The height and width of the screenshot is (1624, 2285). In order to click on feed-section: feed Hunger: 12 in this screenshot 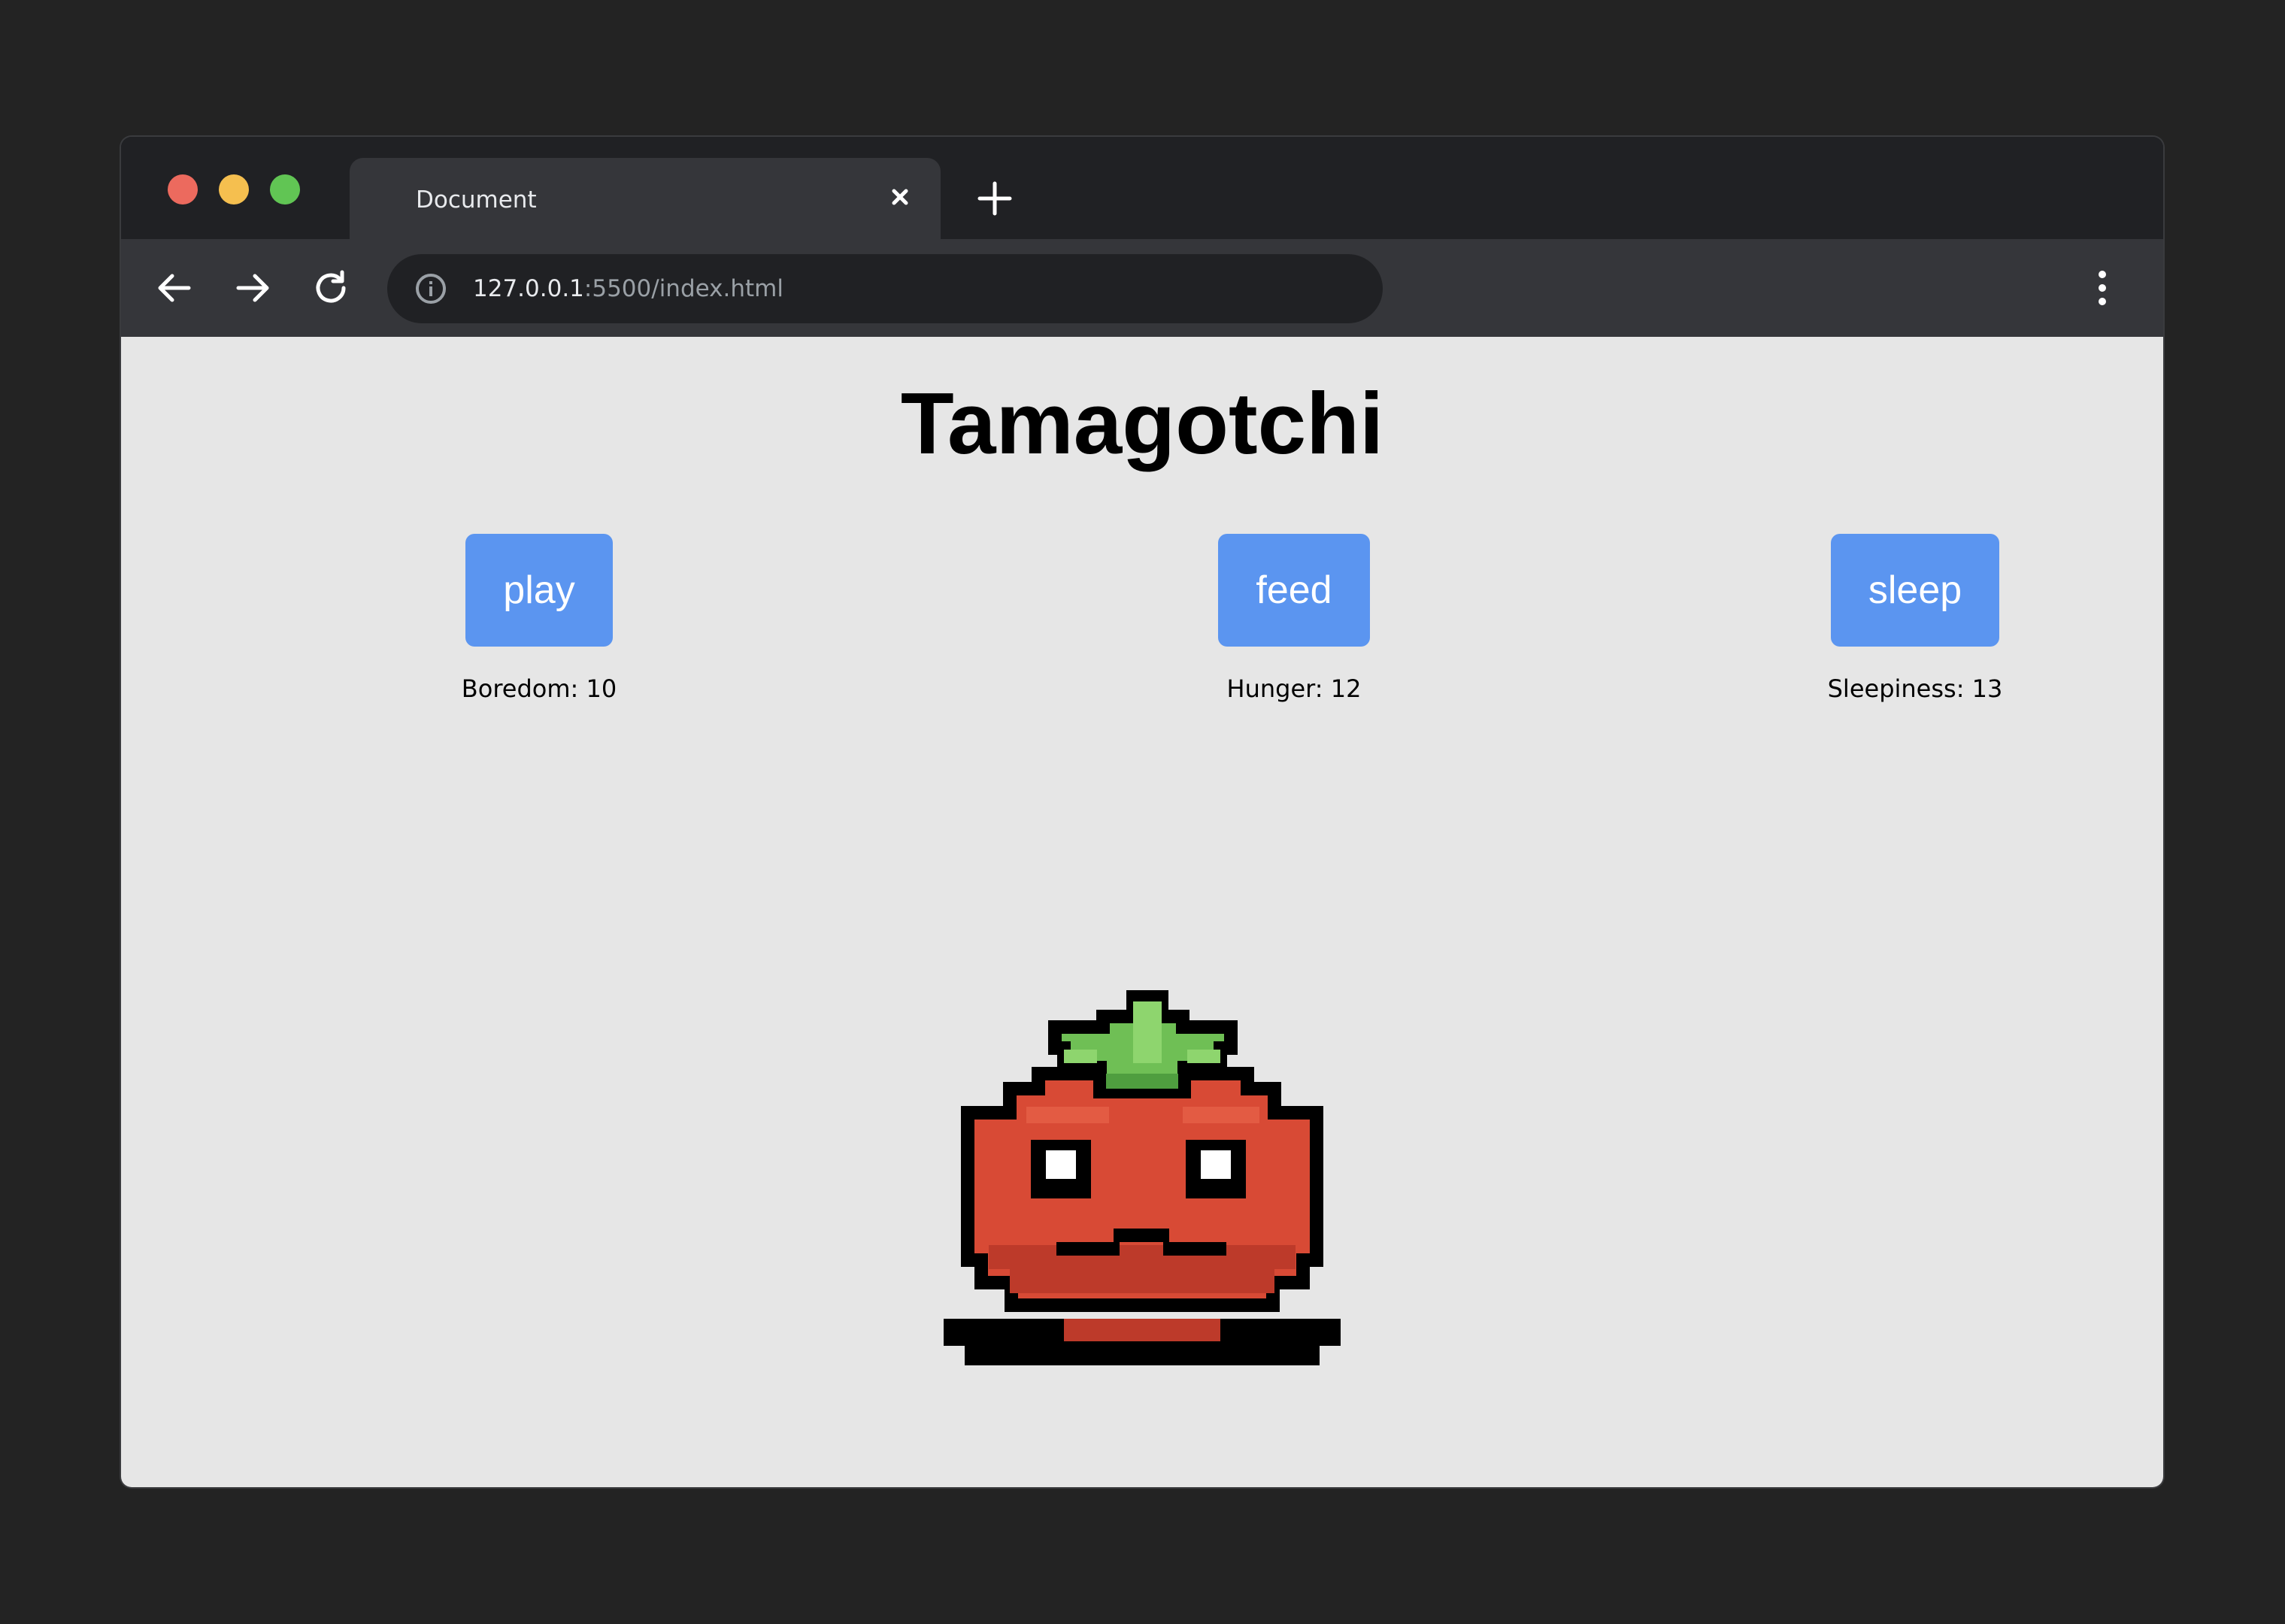, I will do `click(1294, 619)`.